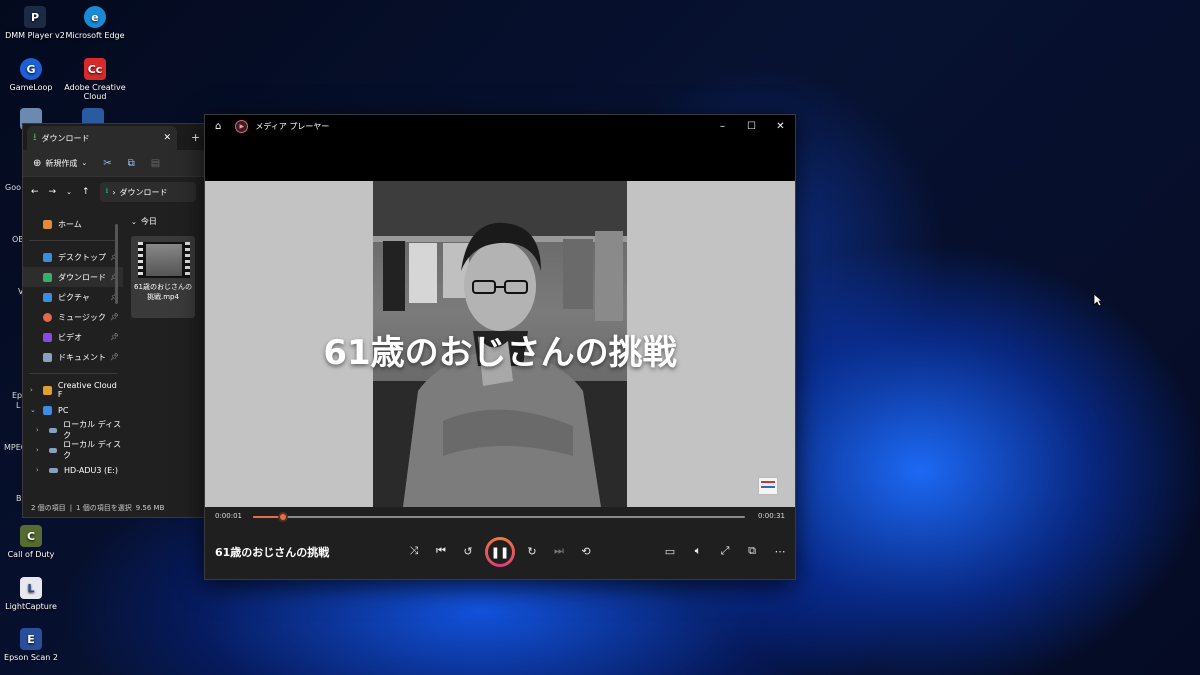 This screenshot has height=675, width=1200. I want to click on group-label: 今日, so click(148, 221).